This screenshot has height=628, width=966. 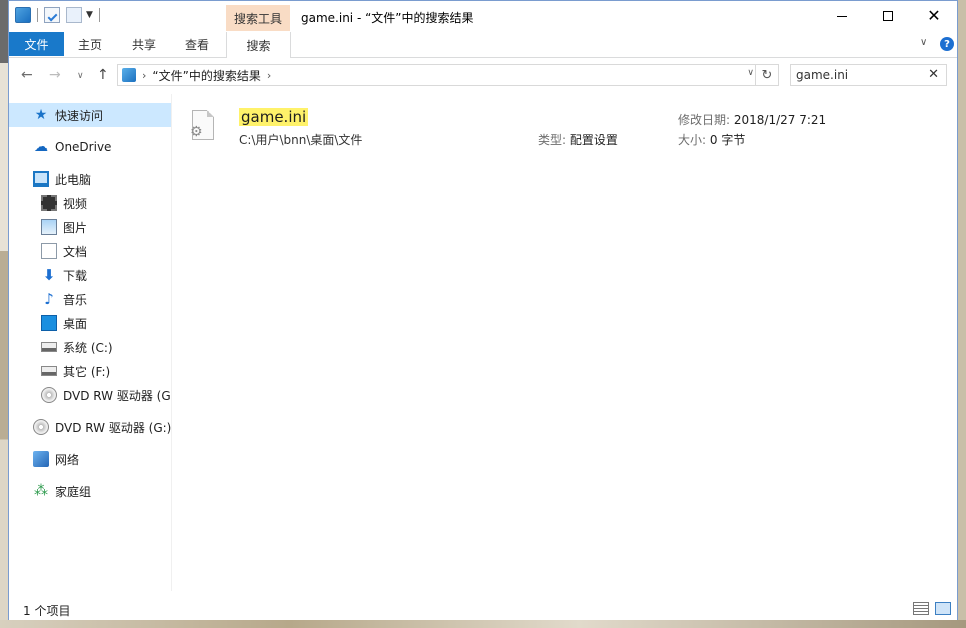 I want to click on recent-locations-chevron-icon: ∨, so click(x=80, y=76).